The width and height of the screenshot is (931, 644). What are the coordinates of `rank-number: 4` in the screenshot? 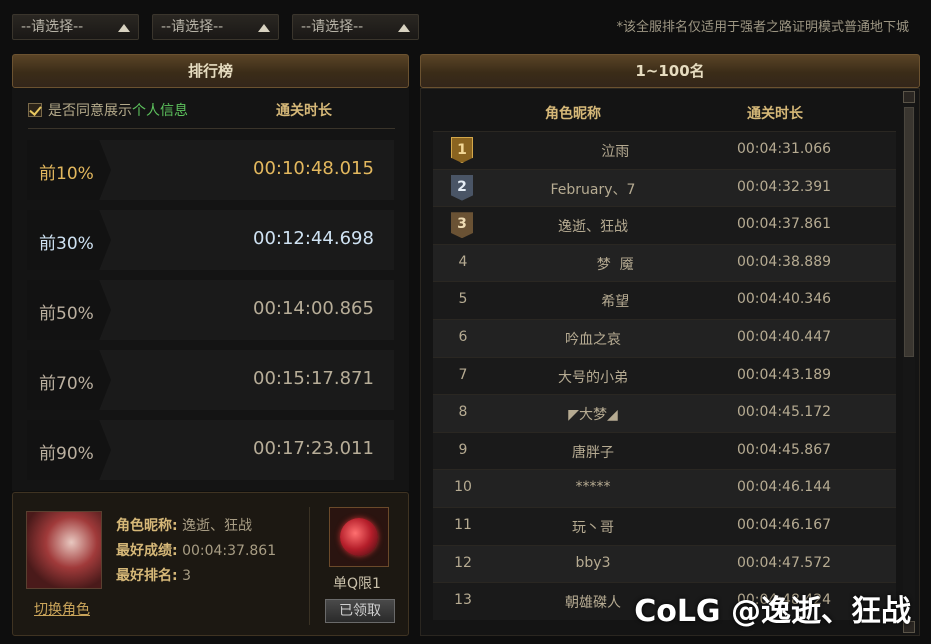 It's located at (463, 261).